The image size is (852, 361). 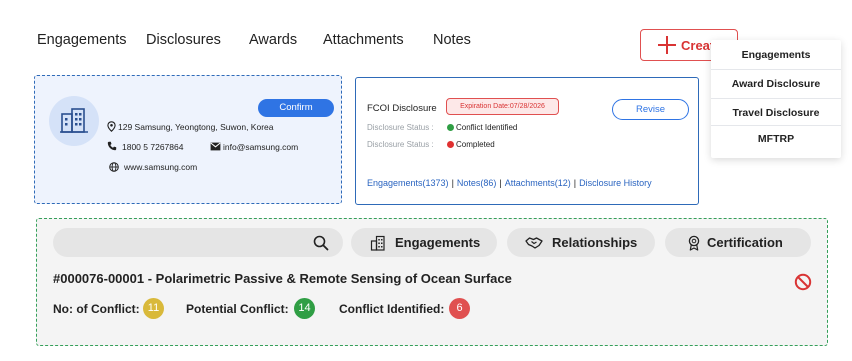 What do you see at coordinates (595, 242) in the screenshot?
I see `relationships-pill-label: Relationships` at bounding box center [595, 242].